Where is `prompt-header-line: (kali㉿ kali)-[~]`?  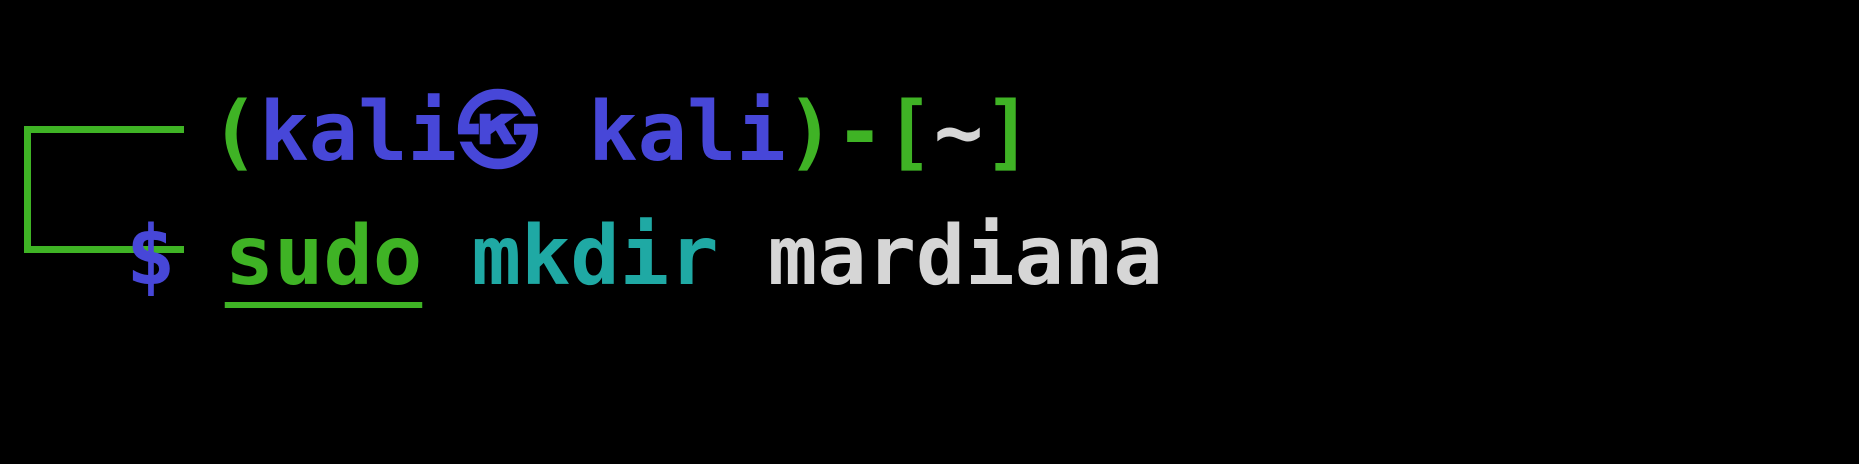
prompt-header-line: (kali㉿ kali)-[~] is located at coordinates (621, 133).